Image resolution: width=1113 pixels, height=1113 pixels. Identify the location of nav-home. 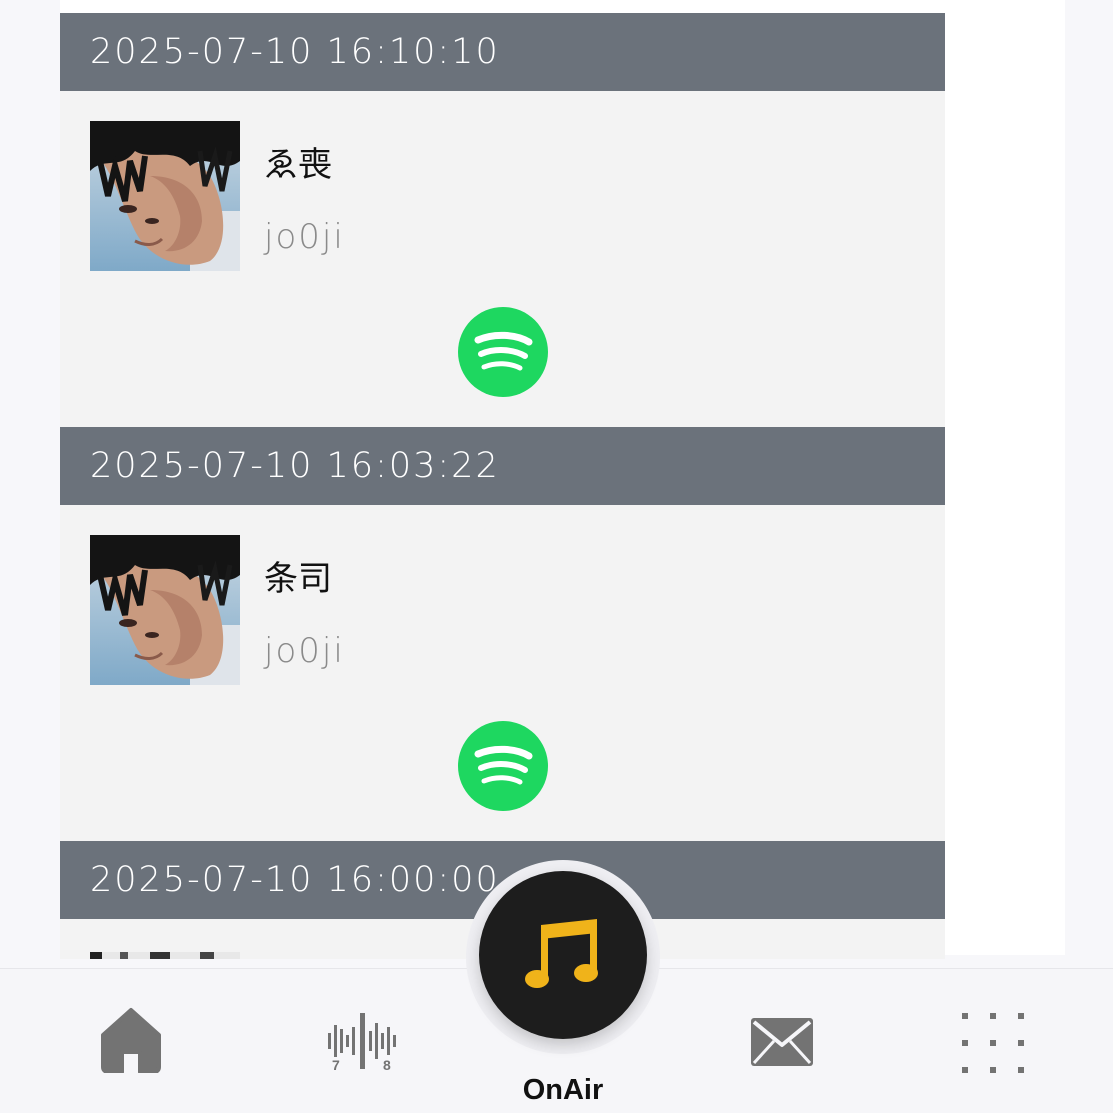
(131, 1042).